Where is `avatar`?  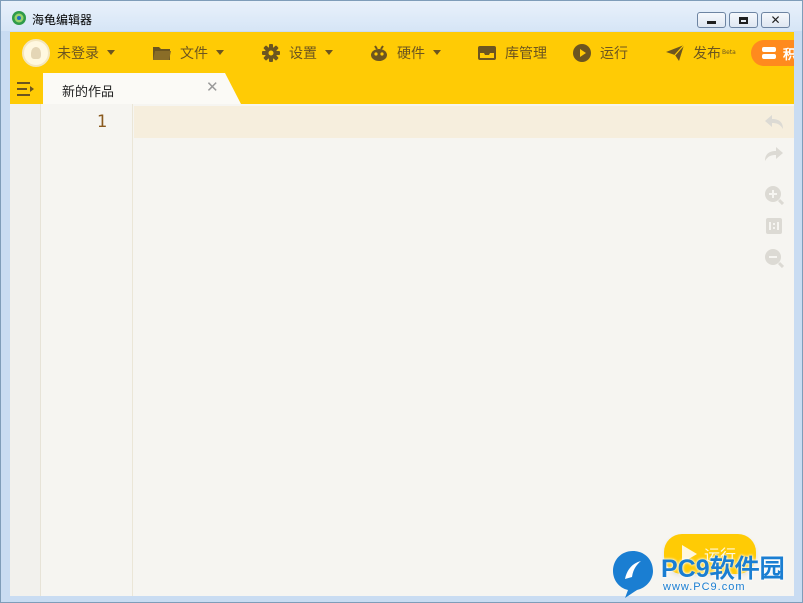
avatar is located at coordinates (36, 52).